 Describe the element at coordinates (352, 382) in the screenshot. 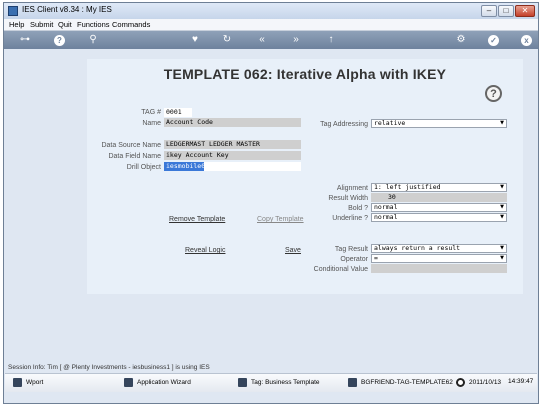

I see `template-icon` at that location.